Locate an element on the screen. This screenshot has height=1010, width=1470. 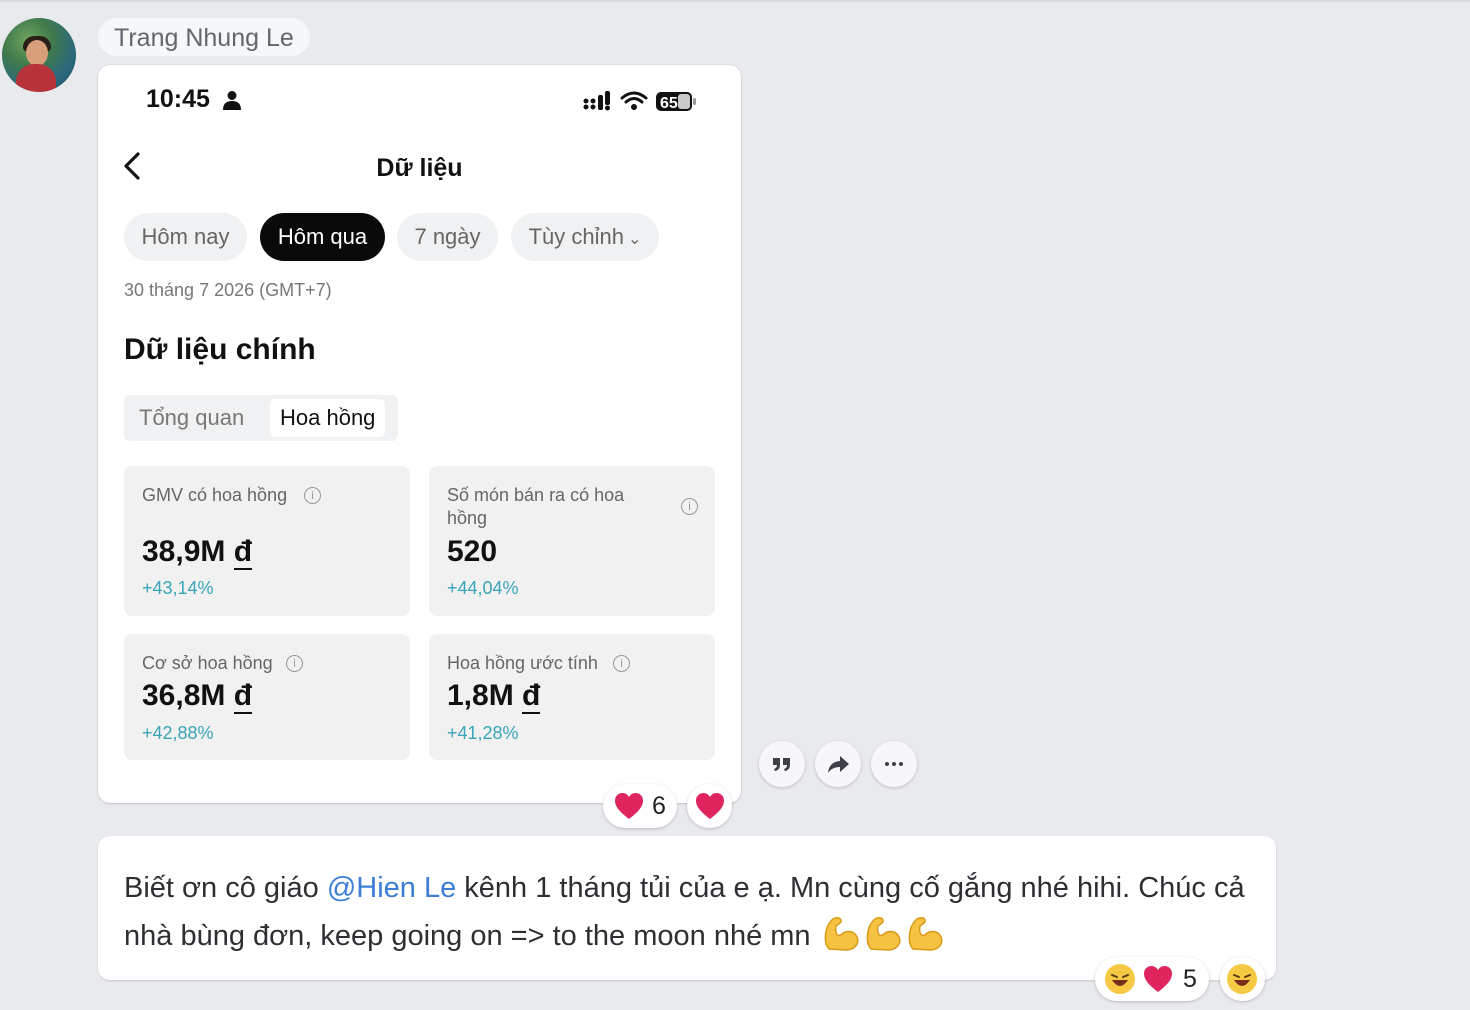
reaction-count: 5 is located at coordinates (1190, 979).